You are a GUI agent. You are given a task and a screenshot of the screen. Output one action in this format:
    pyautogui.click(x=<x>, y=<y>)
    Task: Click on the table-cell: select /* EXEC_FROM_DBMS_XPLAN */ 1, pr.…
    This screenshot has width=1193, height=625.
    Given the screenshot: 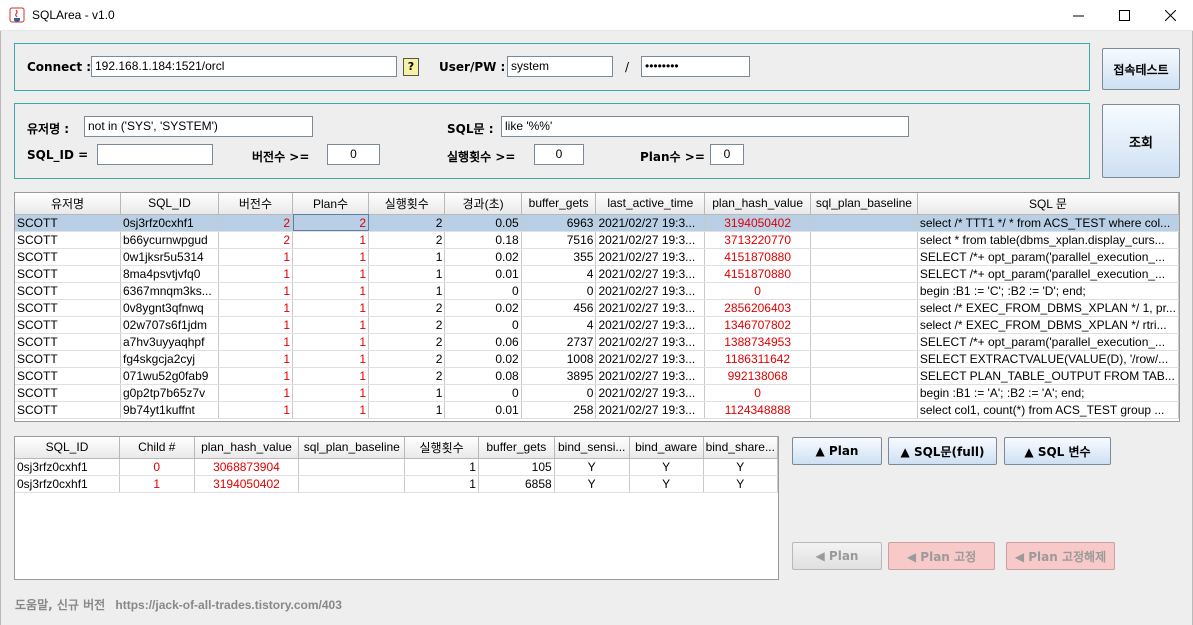 What is the action you would take?
    pyautogui.click(x=1048, y=308)
    